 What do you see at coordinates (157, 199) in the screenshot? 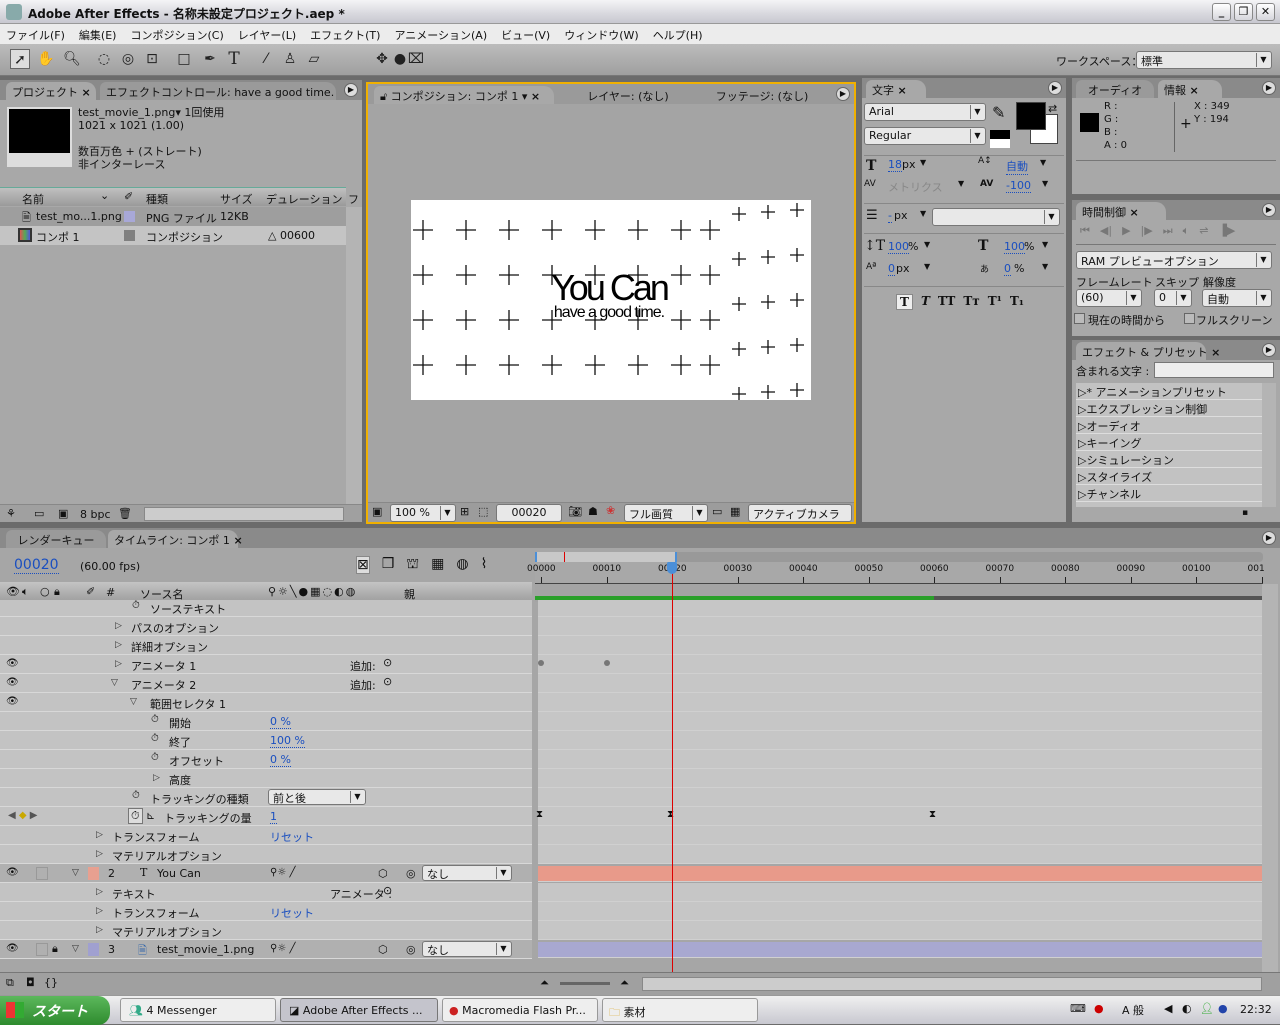
I see `col-type: 種類` at bounding box center [157, 199].